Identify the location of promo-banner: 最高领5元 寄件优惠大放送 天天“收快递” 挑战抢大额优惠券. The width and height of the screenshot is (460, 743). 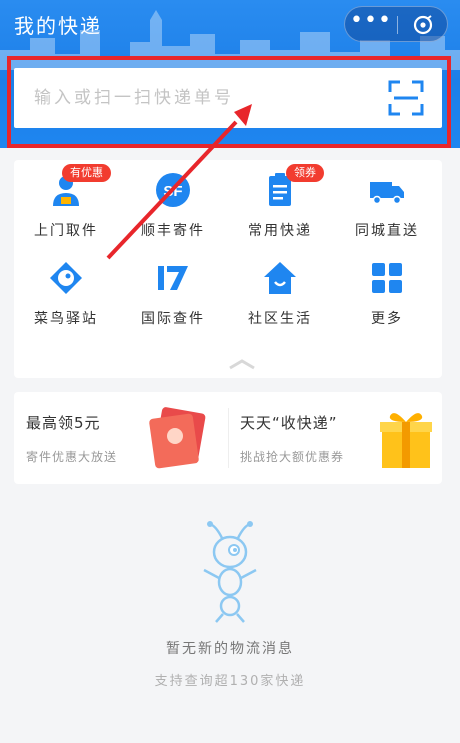
(228, 438).